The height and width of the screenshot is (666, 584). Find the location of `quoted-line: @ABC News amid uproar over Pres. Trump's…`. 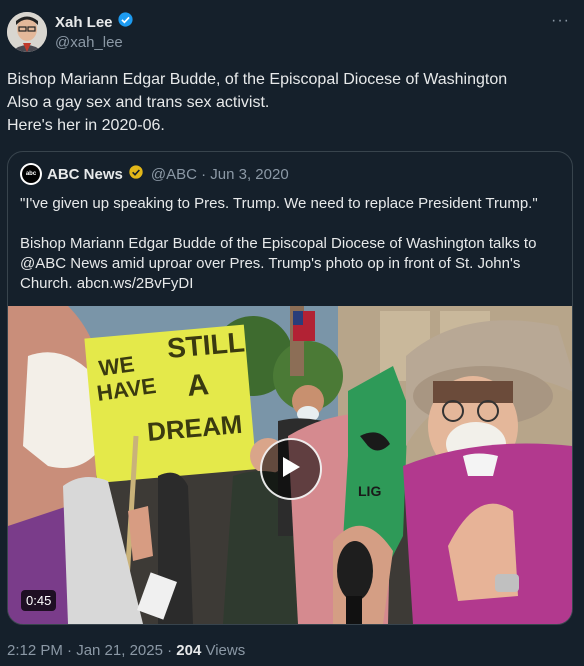

quoted-line: @ABC News amid uproar over Pres. Trump's… is located at coordinates (270, 263).